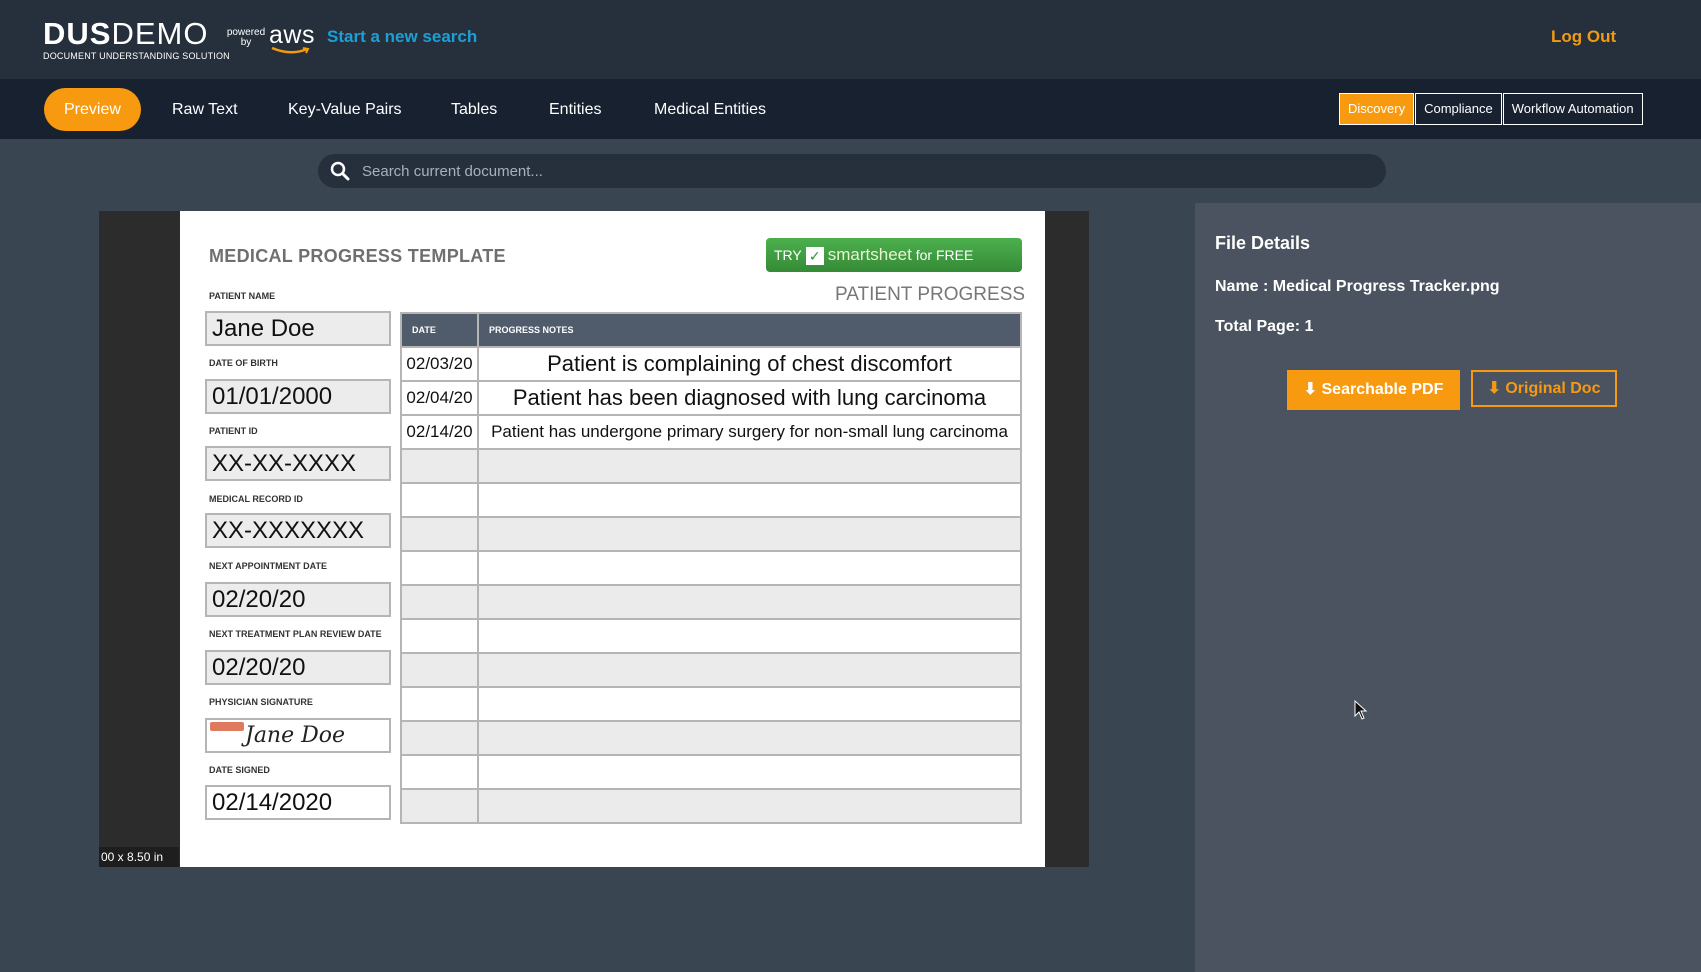 The width and height of the screenshot is (1701, 972). I want to click on mode-discovery-button: Discovery, so click(1377, 109).